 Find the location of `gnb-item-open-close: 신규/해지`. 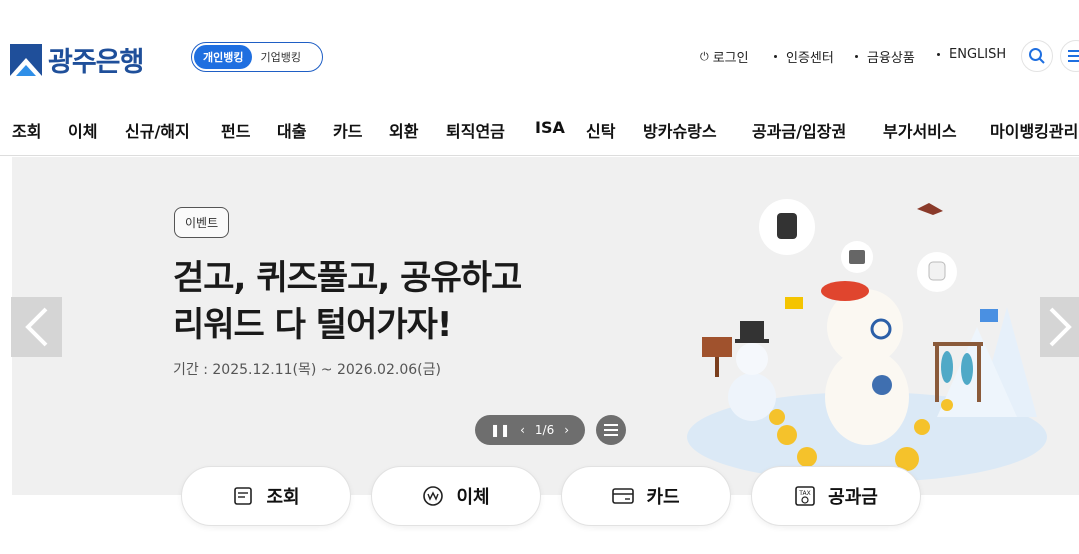

gnb-item-open-close: 신규/해지 is located at coordinates (157, 130).